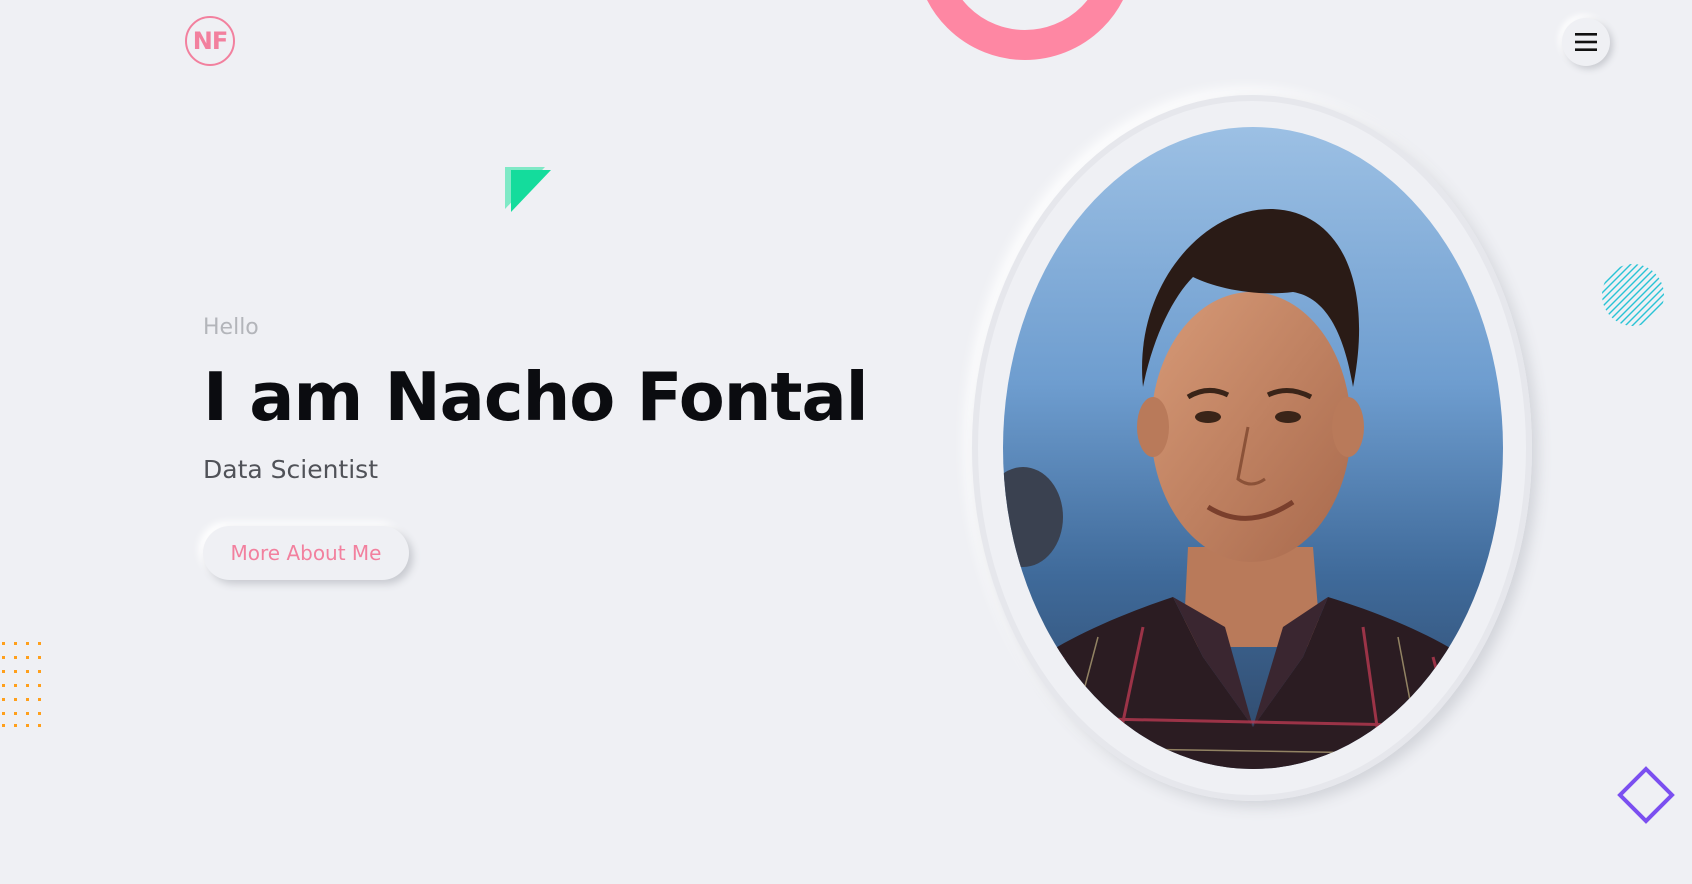 The height and width of the screenshot is (884, 1692). What do you see at coordinates (528, 189) in the screenshot?
I see `decorative-triangle` at bounding box center [528, 189].